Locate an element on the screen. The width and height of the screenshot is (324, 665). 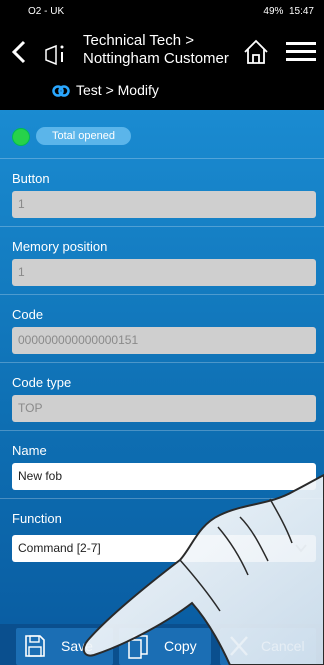
copy-button-label: Copy is located at coordinates (180, 646).